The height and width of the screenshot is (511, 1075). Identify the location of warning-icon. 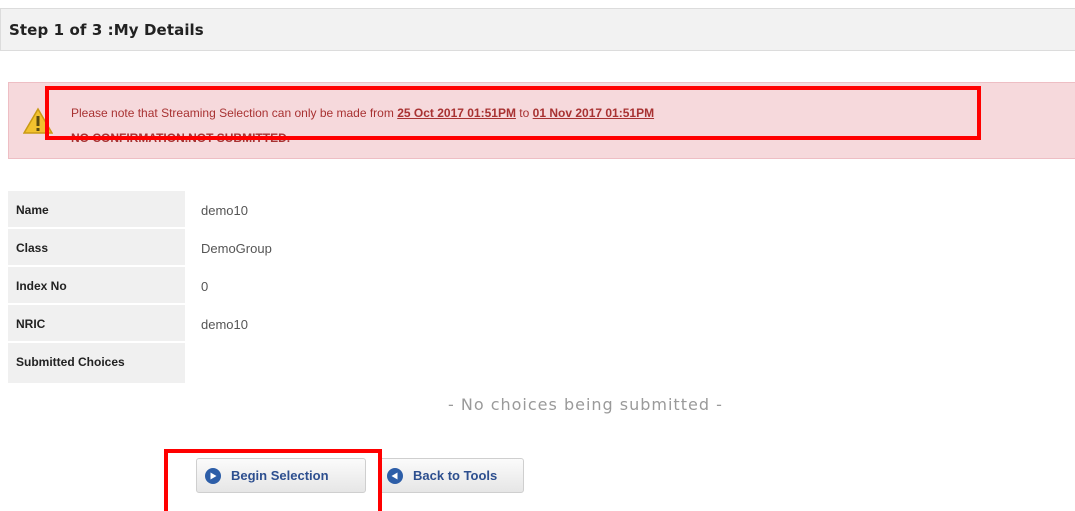
(38, 120).